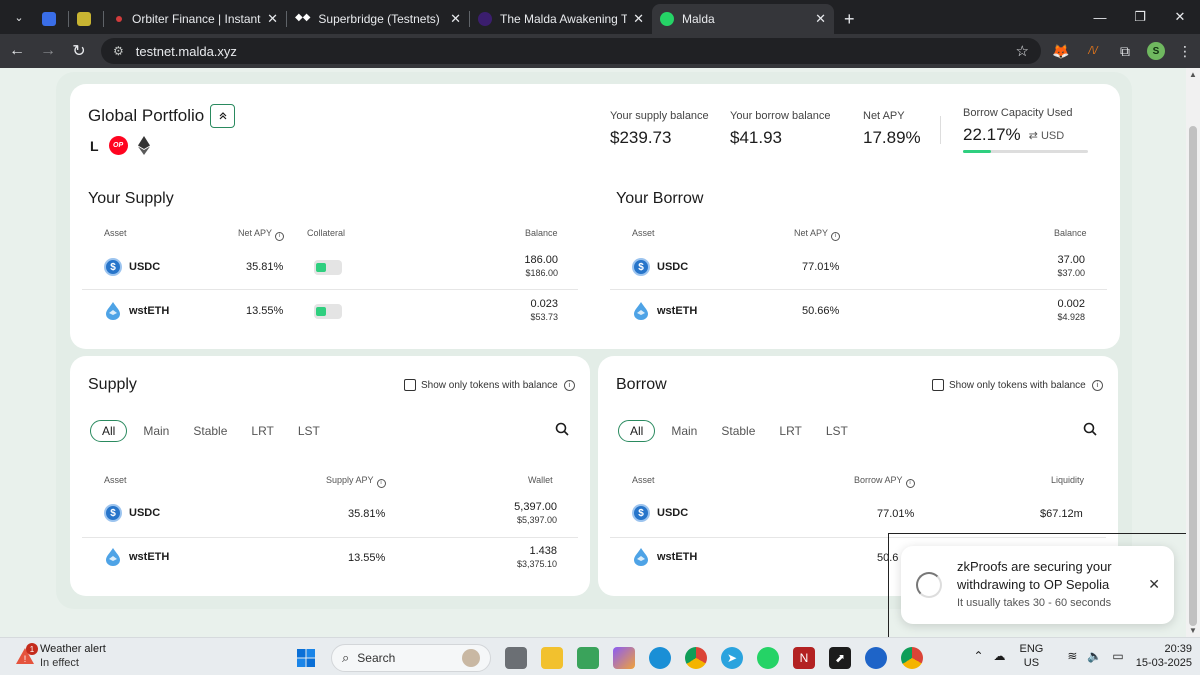  What do you see at coordinates (1072, 656) in the screenshot?
I see `wifi-icon: ≋` at bounding box center [1072, 656].